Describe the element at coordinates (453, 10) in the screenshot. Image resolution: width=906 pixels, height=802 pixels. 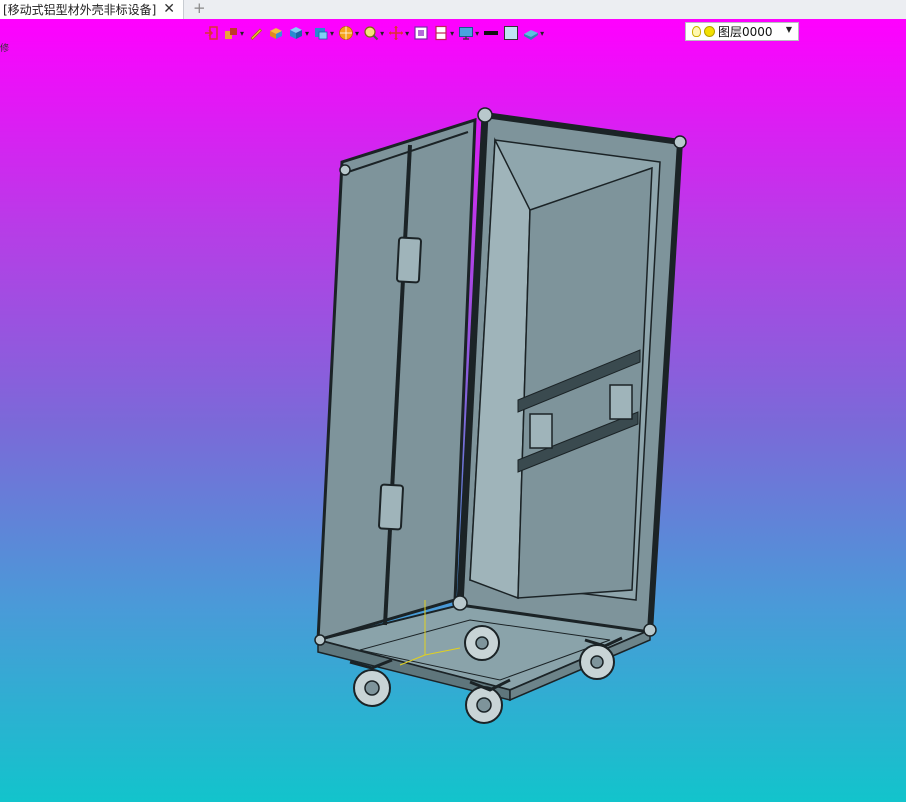
I see `tab-bar: [移动式铝型材外壳非标设备] ✕ +` at that location.